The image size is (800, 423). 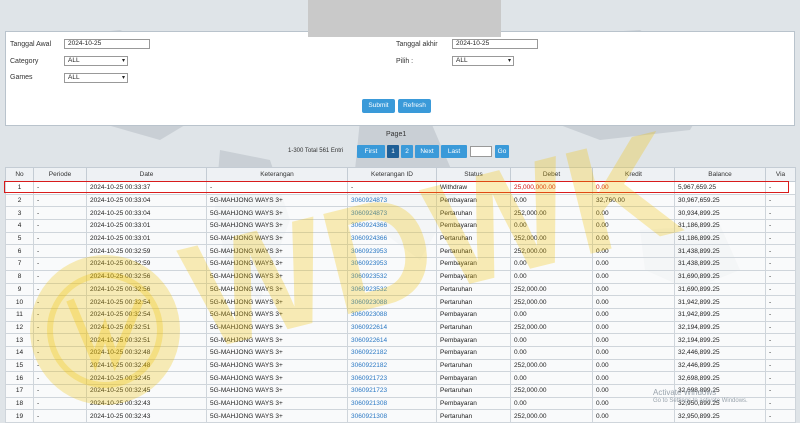 What do you see at coordinates (481, 151) in the screenshot?
I see `goto-page-input` at bounding box center [481, 151].